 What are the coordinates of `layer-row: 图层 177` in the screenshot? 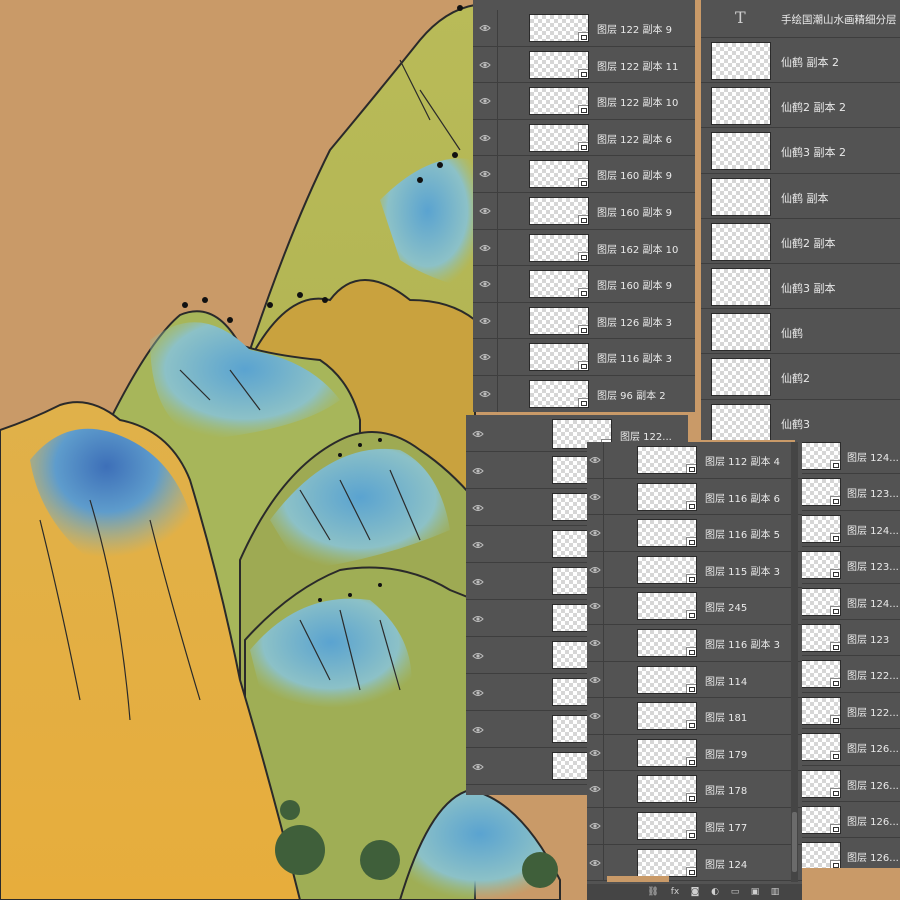 It's located at (694, 826).